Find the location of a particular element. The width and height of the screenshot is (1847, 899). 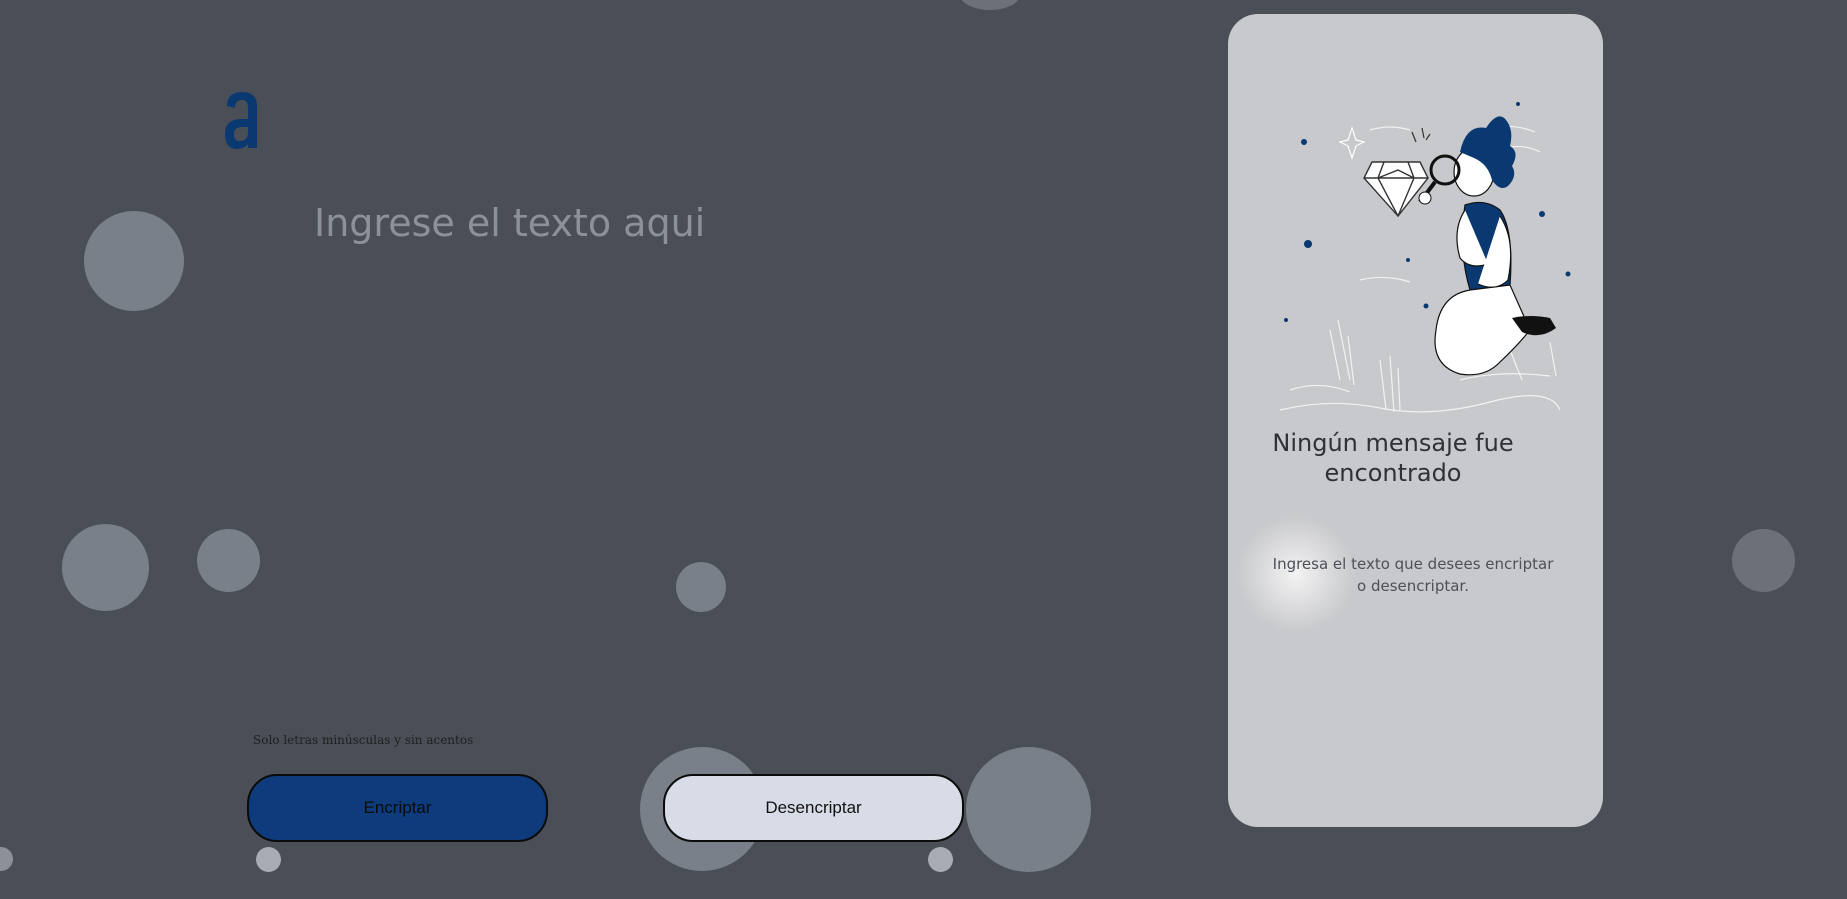

input-hint: Solo letras minúsculas y sin acentos is located at coordinates (363, 740).